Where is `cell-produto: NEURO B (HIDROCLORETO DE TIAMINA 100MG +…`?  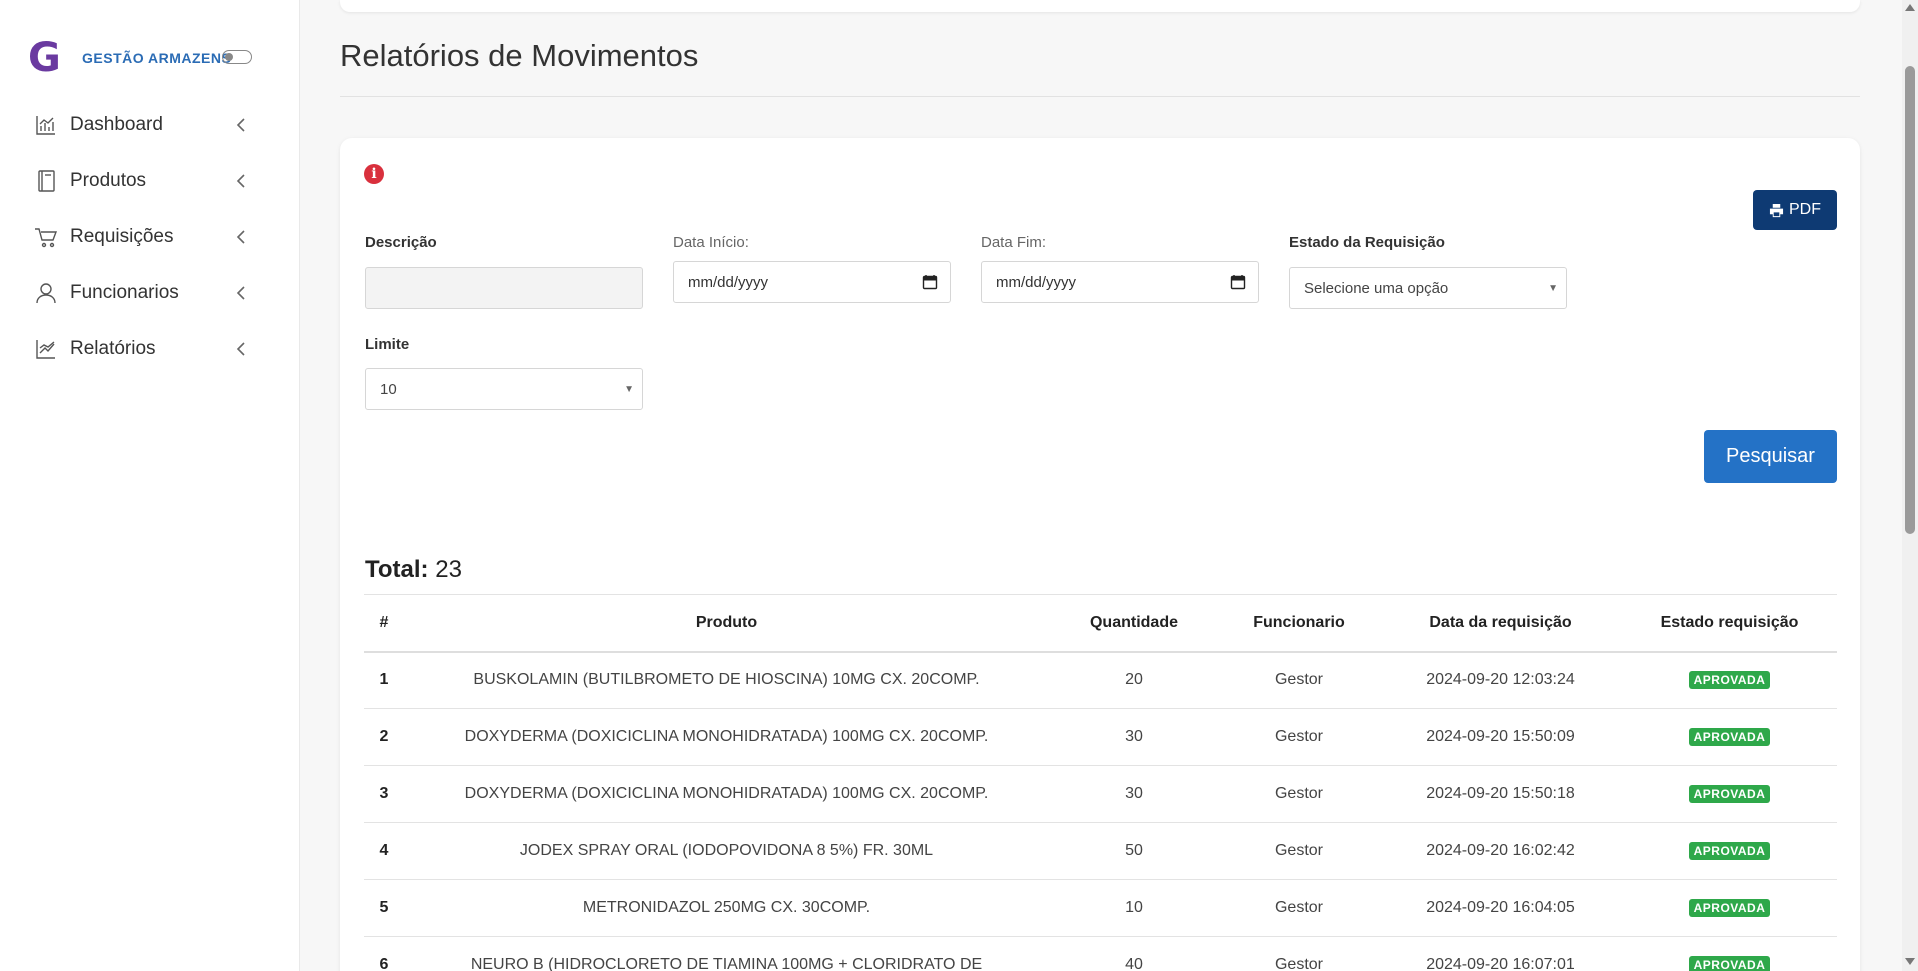 cell-produto: NEURO B (HIDROCLORETO DE TIAMINA 100MG +… is located at coordinates (726, 953).